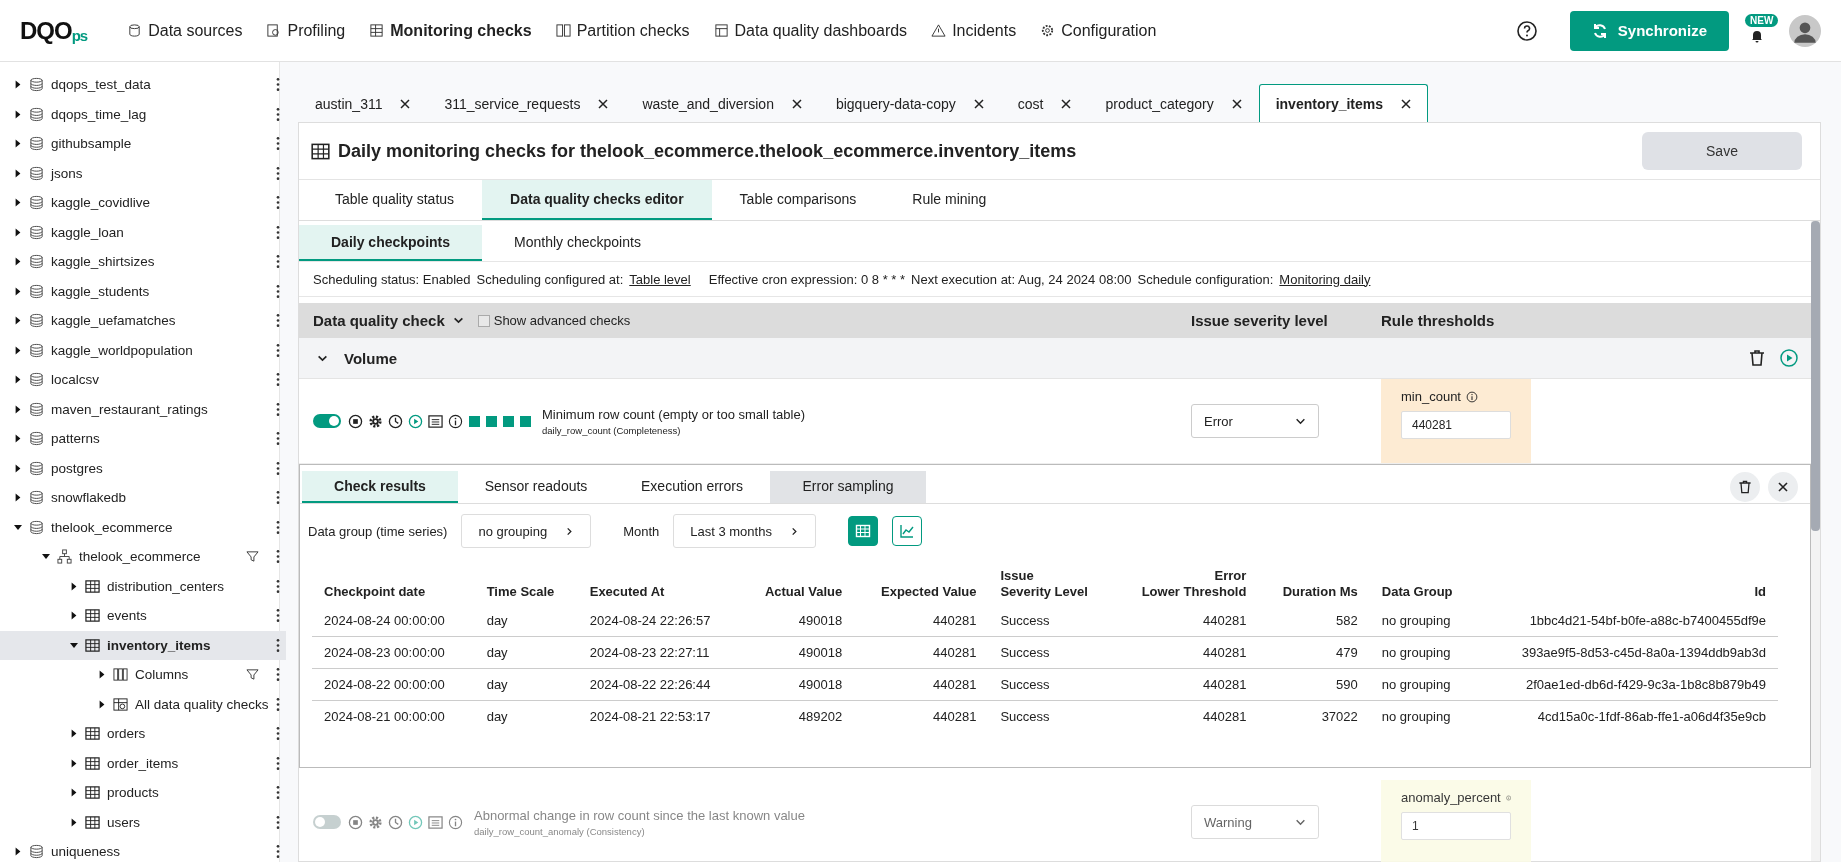 This screenshot has height=862, width=1841. Describe the element at coordinates (143, 734) in the screenshot. I see `tree-item: orders` at that location.